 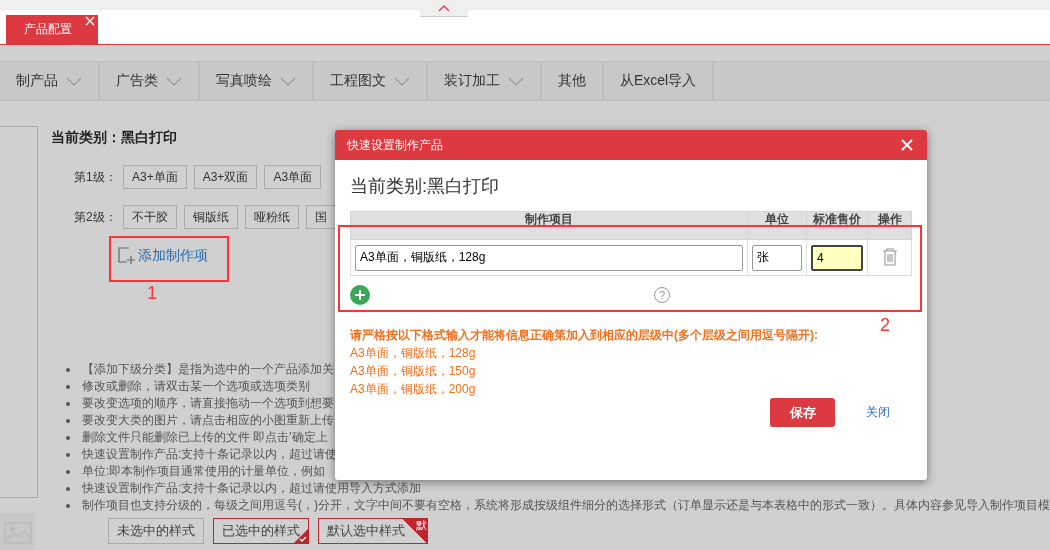 What do you see at coordinates (196, 386) in the screenshot?
I see `help-note: 修改或删除，请双击某一个选项或选项类别` at bounding box center [196, 386].